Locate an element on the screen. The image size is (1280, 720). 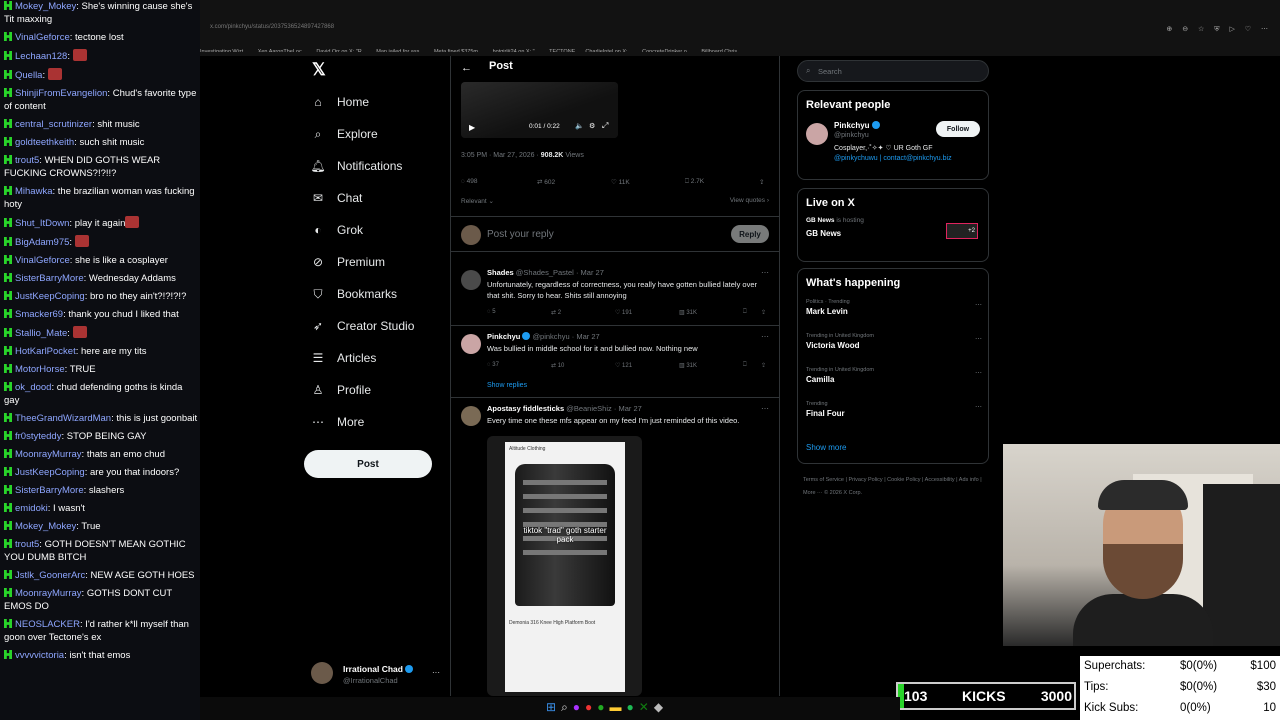
more-icon: ··· is located at coordinates (436, 672).